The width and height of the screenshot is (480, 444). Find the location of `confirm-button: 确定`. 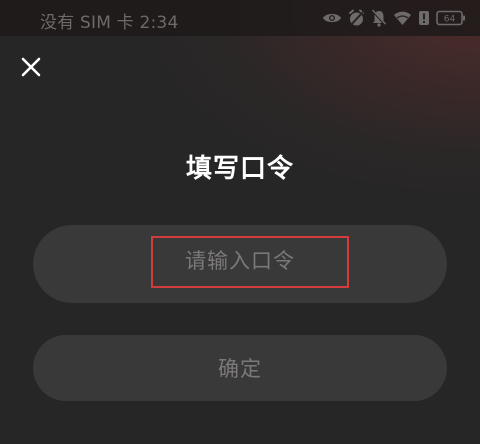

confirm-button: 确定 is located at coordinates (240, 368).